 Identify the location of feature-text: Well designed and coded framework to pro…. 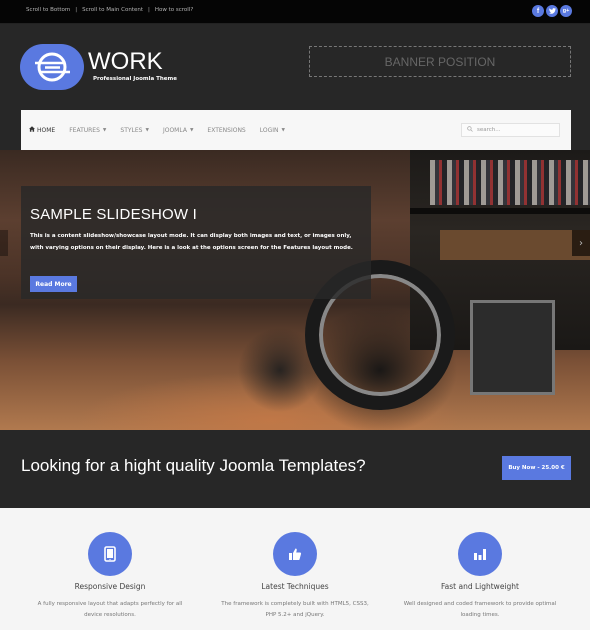
(480, 609).